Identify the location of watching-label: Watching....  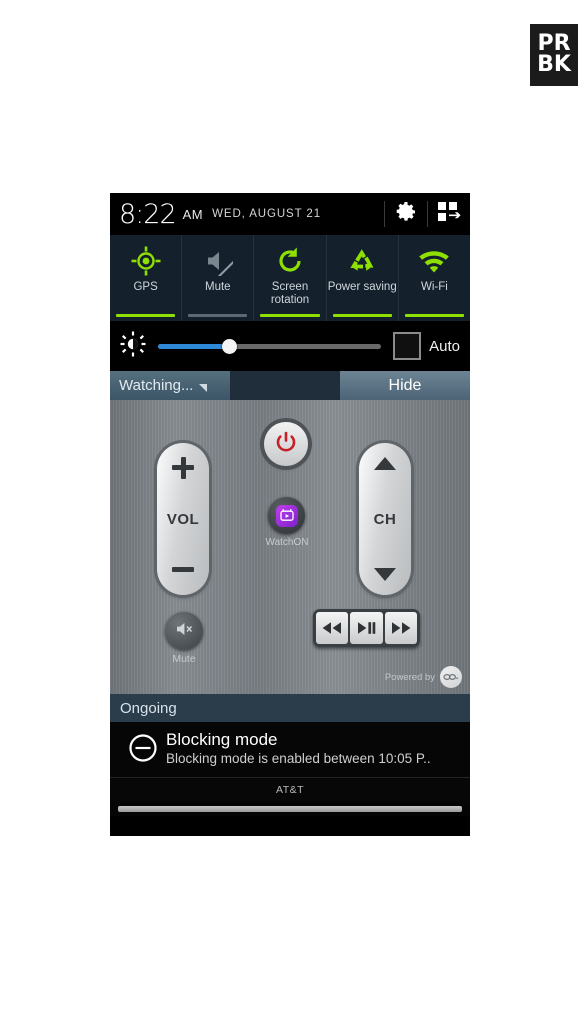
(156, 385).